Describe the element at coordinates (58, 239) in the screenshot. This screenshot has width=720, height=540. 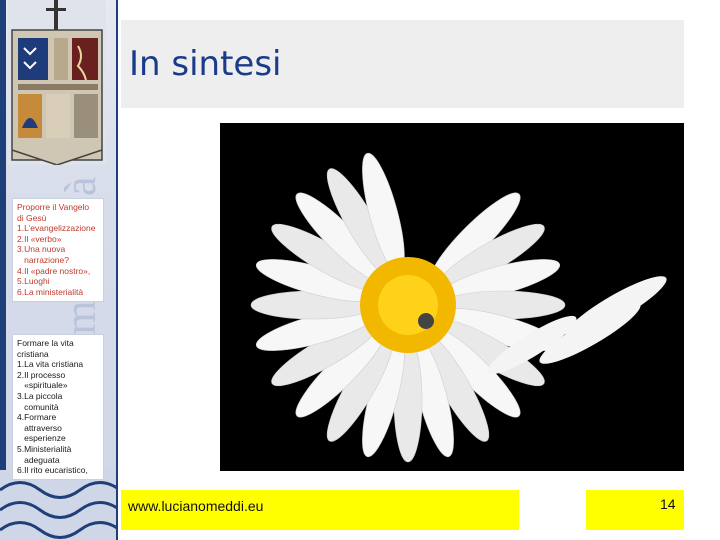
I see `sidebar-item: 2.Il «verbo»` at that location.